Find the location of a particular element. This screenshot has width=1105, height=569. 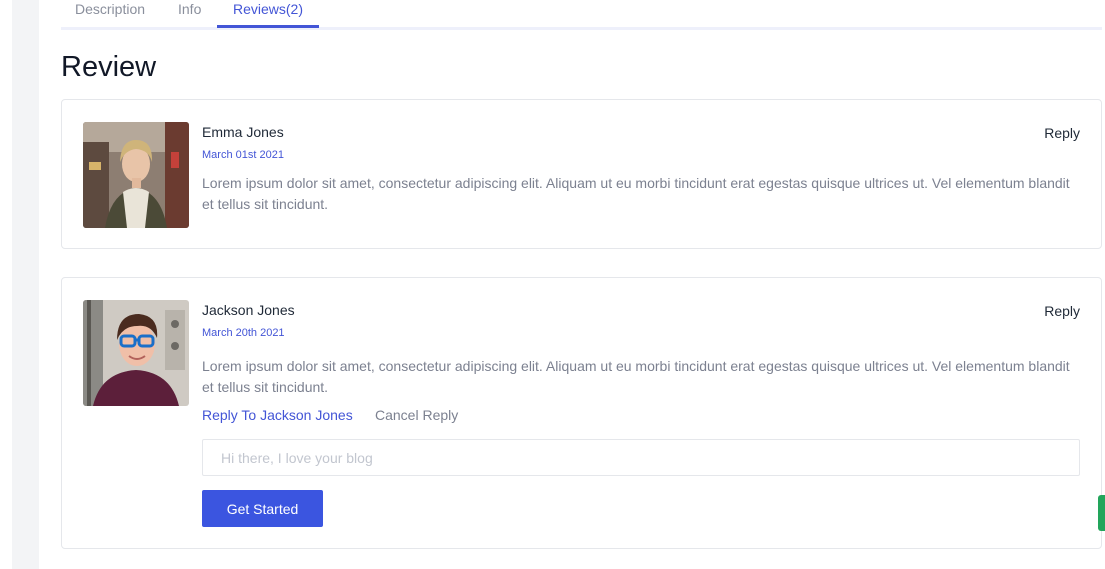

reviewer-name: Jackson Jones is located at coordinates (248, 310).